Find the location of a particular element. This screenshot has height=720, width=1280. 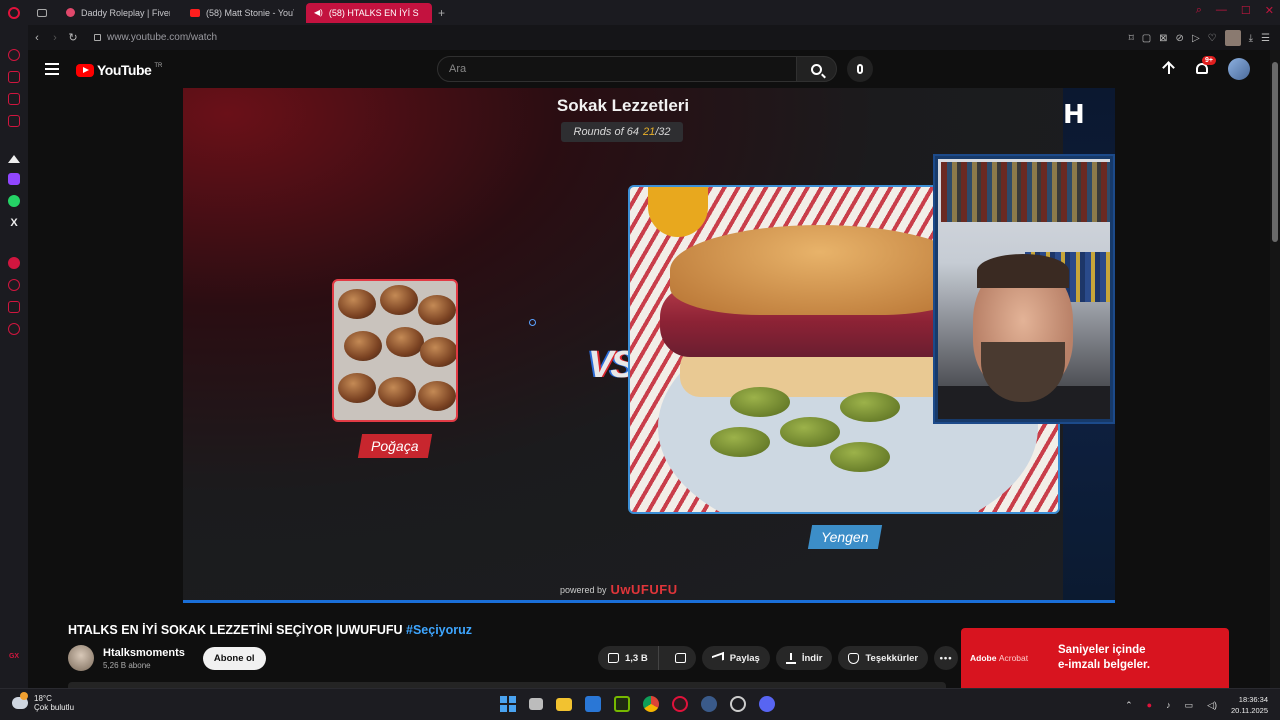

heart-icon: ♡ is located at coordinates (1212, 38).